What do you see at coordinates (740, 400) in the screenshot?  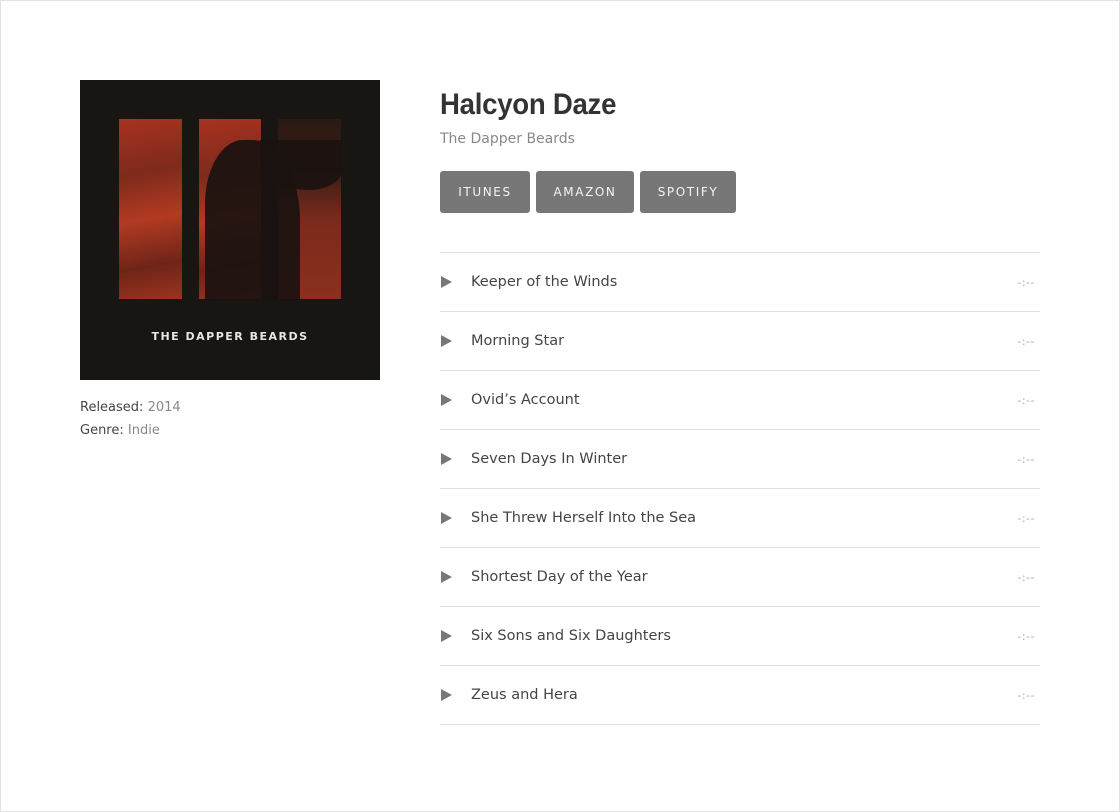 I see `track-row: Ovid’s Account -:--` at bounding box center [740, 400].